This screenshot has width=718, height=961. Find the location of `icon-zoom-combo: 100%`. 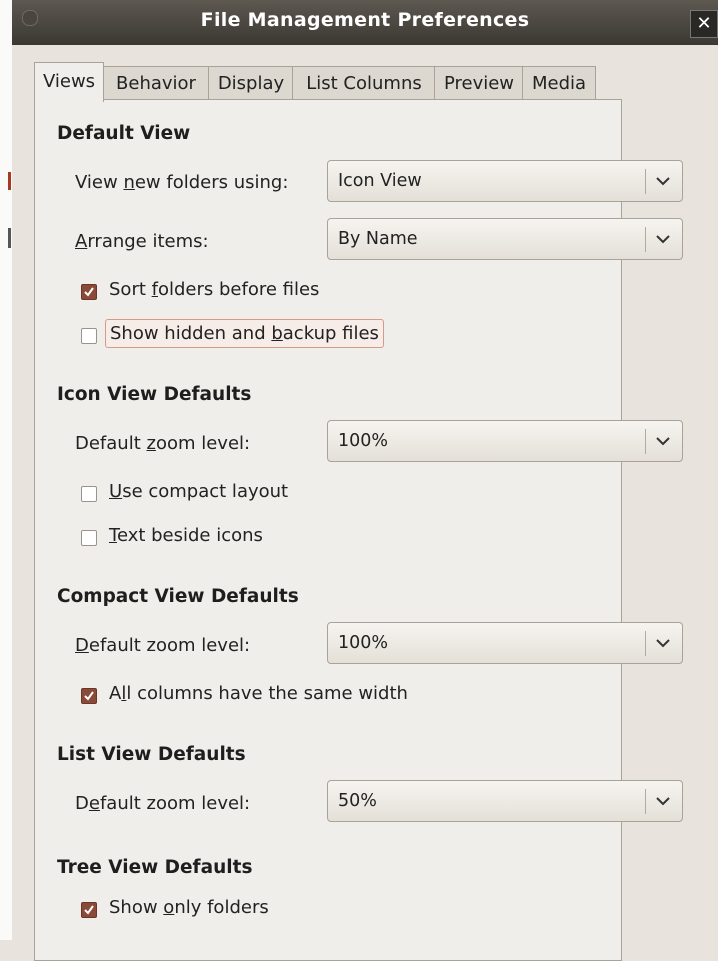

icon-zoom-combo: 100% is located at coordinates (505, 441).